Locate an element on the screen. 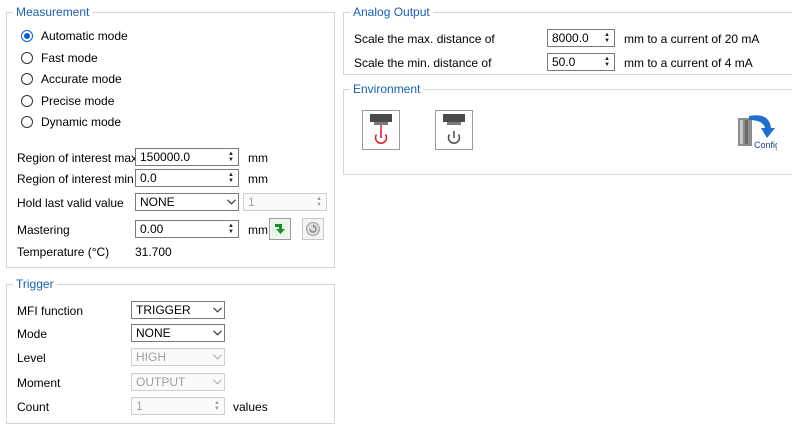 This screenshot has width=792, height=424. trigger-count-input: 1 ▲ ▼ is located at coordinates (178, 406).